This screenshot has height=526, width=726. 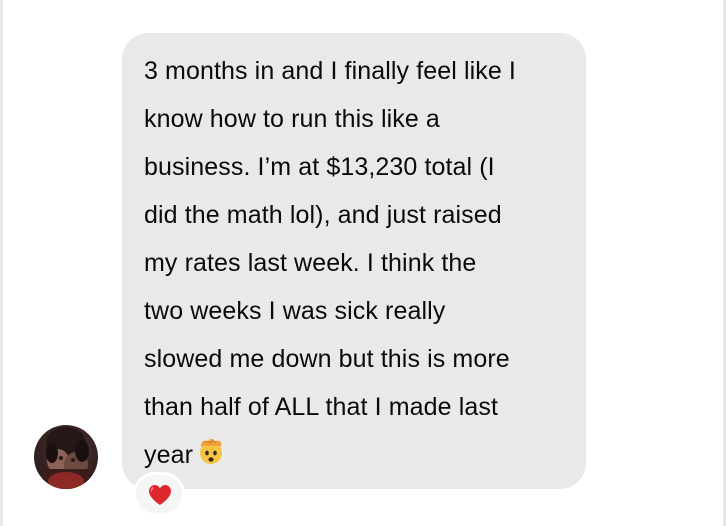 What do you see at coordinates (321, 407) in the screenshot?
I see `message-line: than half of ALL that I made last` at bounding box center [321, 407].